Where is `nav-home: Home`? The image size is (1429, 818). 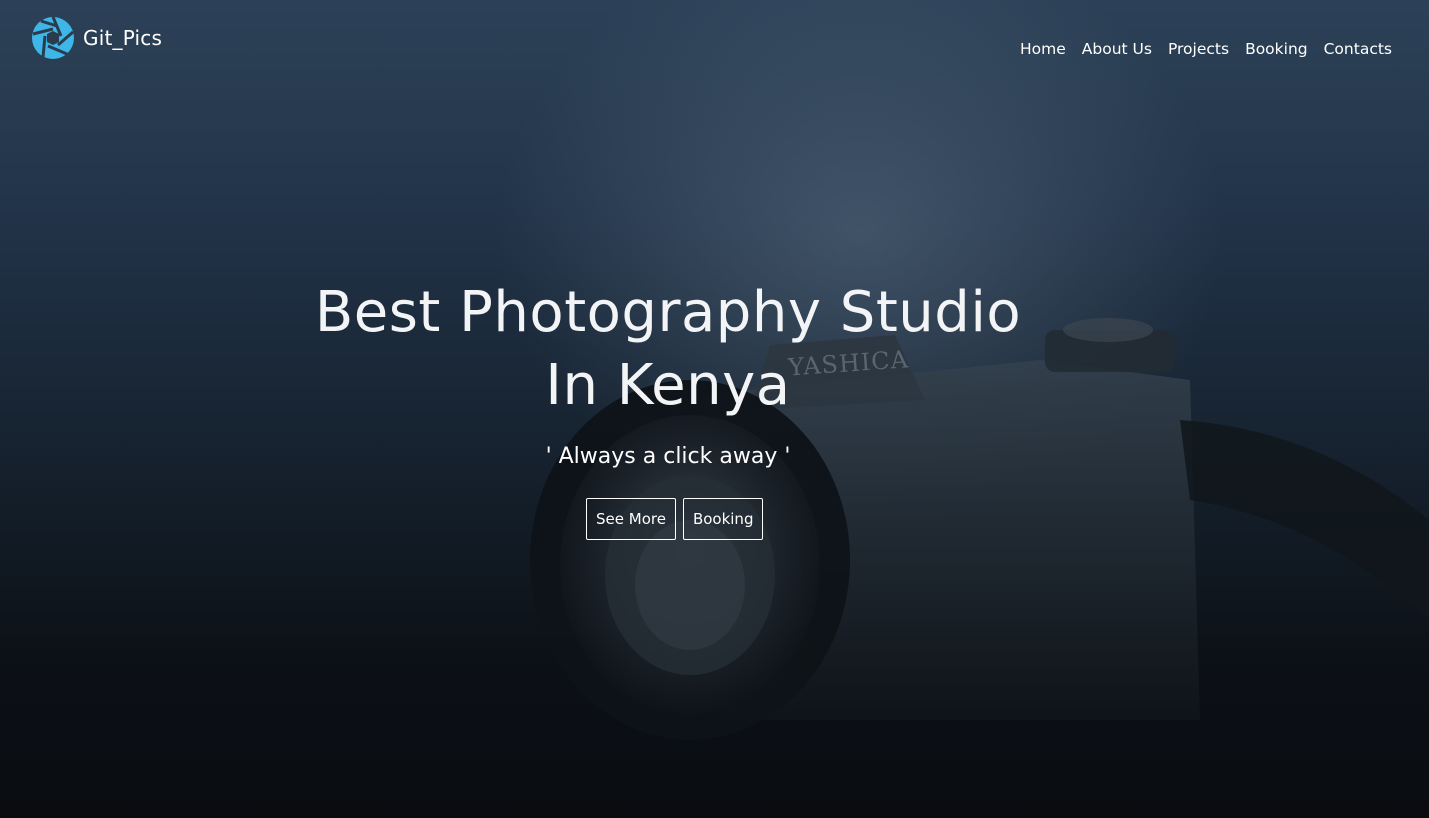
nav-home: Home is located at coordinates (1043, 49).